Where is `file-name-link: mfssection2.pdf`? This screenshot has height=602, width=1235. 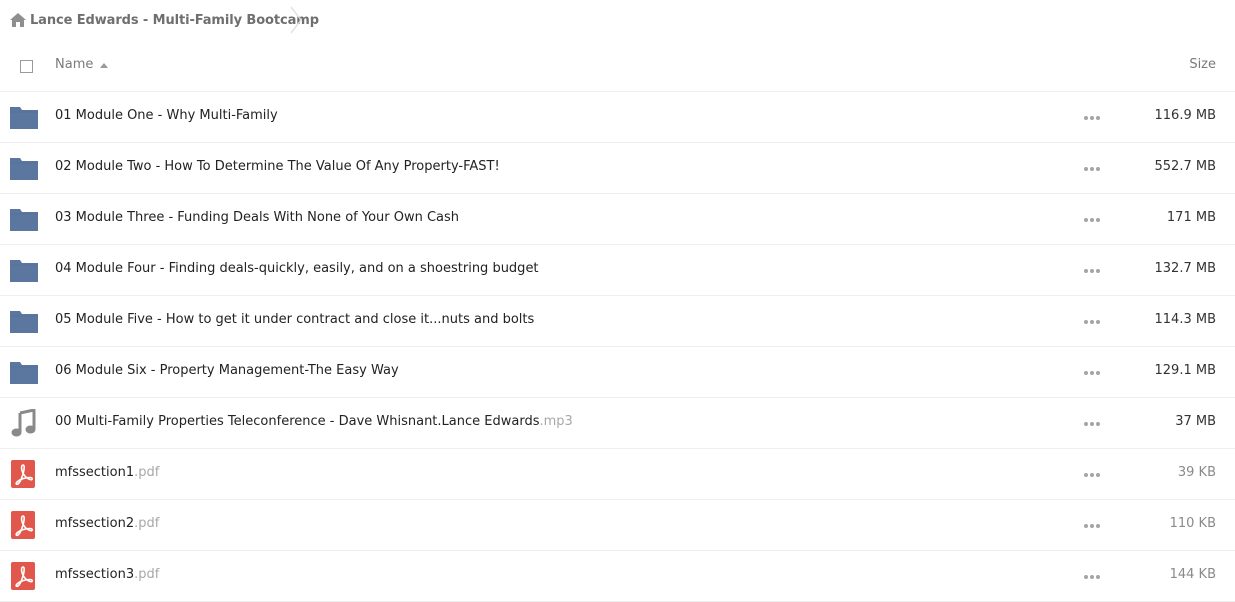
file-name-link: mfssection2.pdf is located at coordinates (107, 523).